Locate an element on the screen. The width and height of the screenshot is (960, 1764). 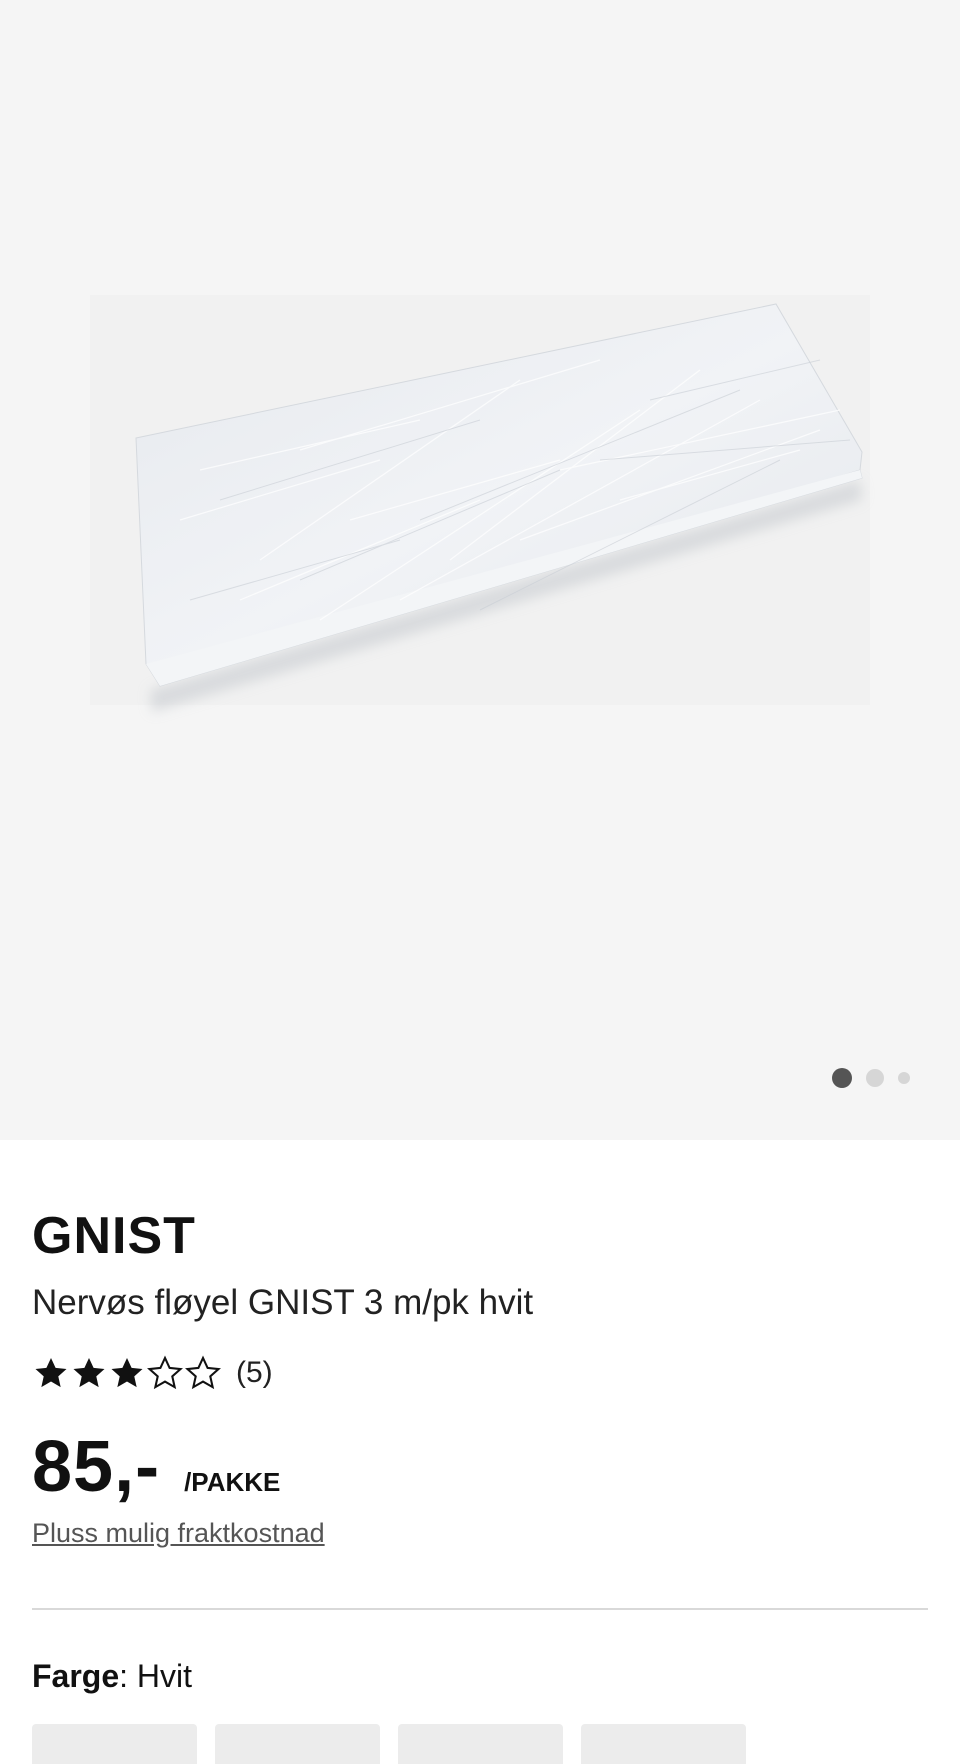
price-row: 85,- /PAKKE is located at coordinates (156, 1467).